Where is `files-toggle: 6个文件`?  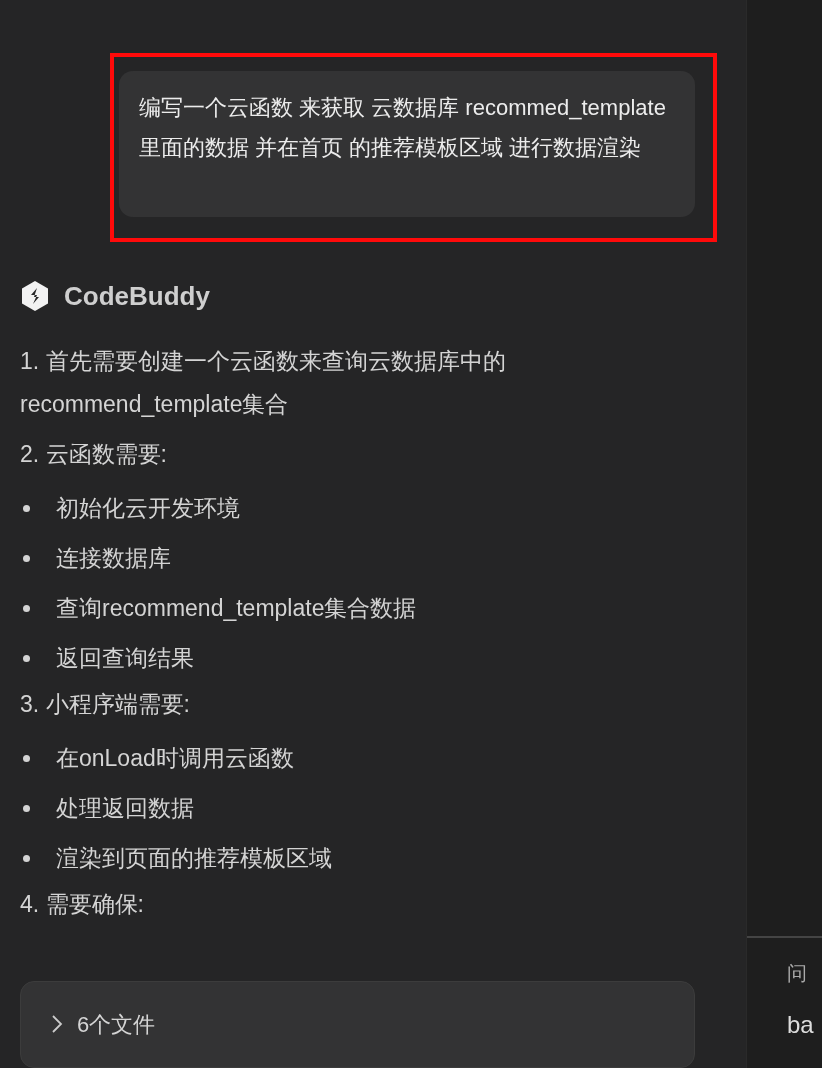 files-toggle: 6个文件 is located at coordinates (357, 1024).